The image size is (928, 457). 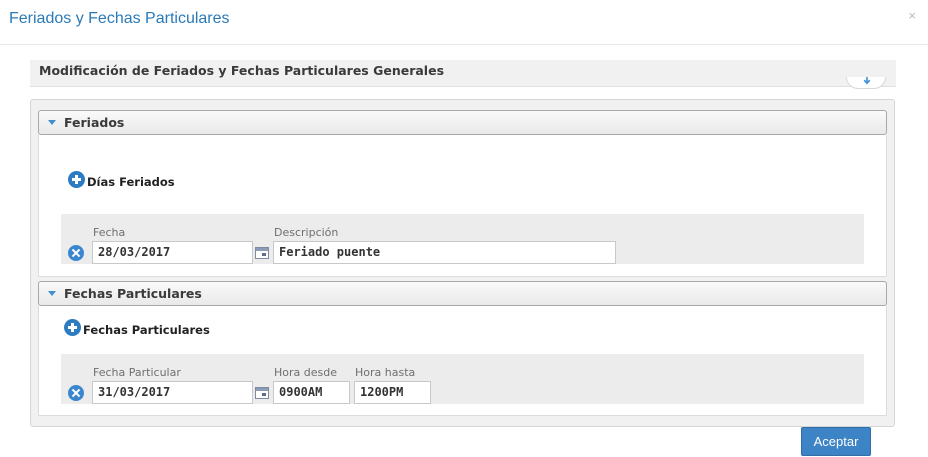 What do you see at coordinates (912, 15) in the screenshot?
I see `close-icon: ×` at bounding box center [912, 15].